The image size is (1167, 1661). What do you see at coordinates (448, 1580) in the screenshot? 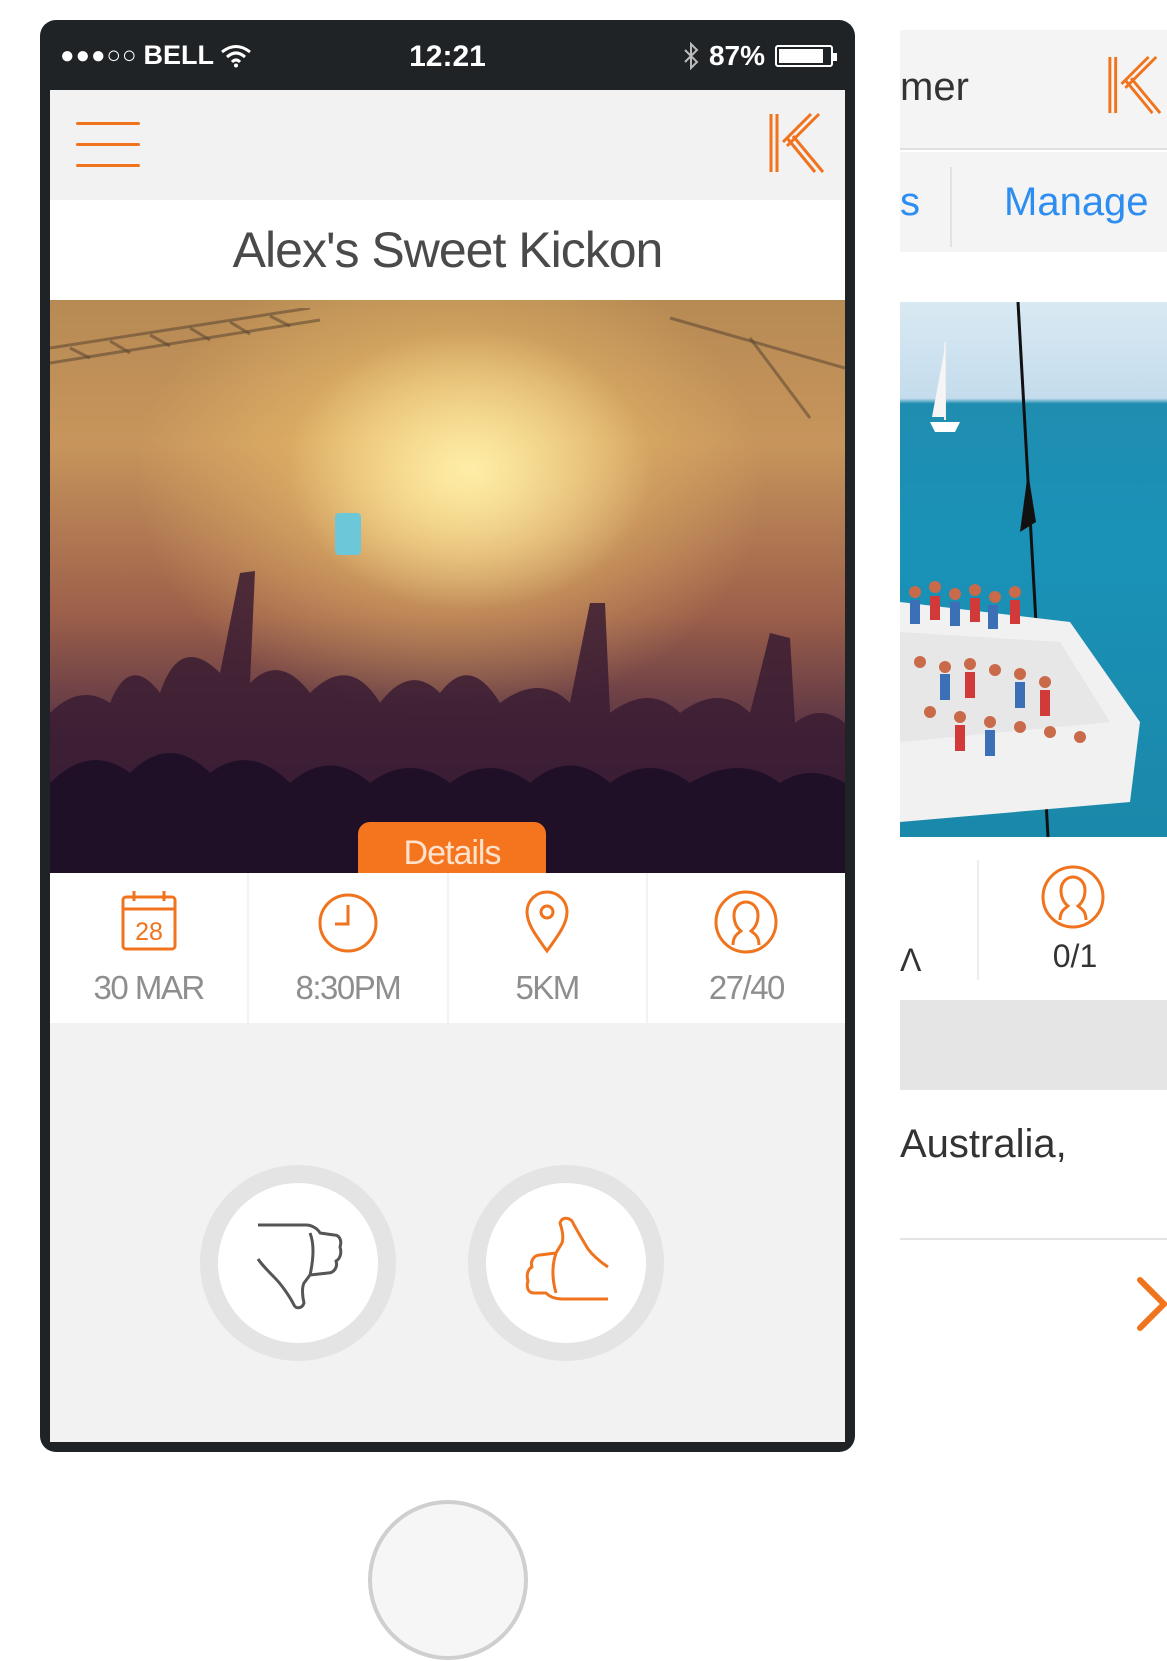
I see `home-button` at bounding box center [448, 1580].